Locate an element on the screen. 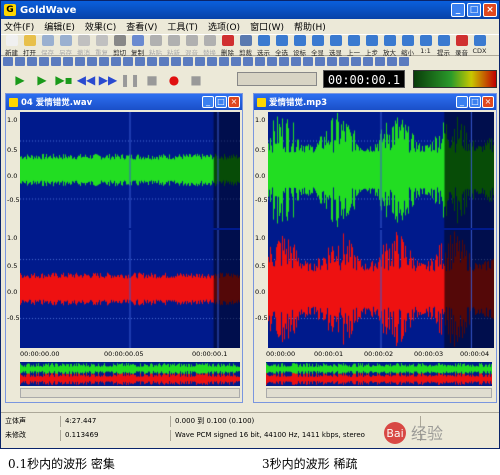 Image resolution: width=500 pixels, height=475 pixels. menu-file: 文件(F) is located at coordinates (19, 26).